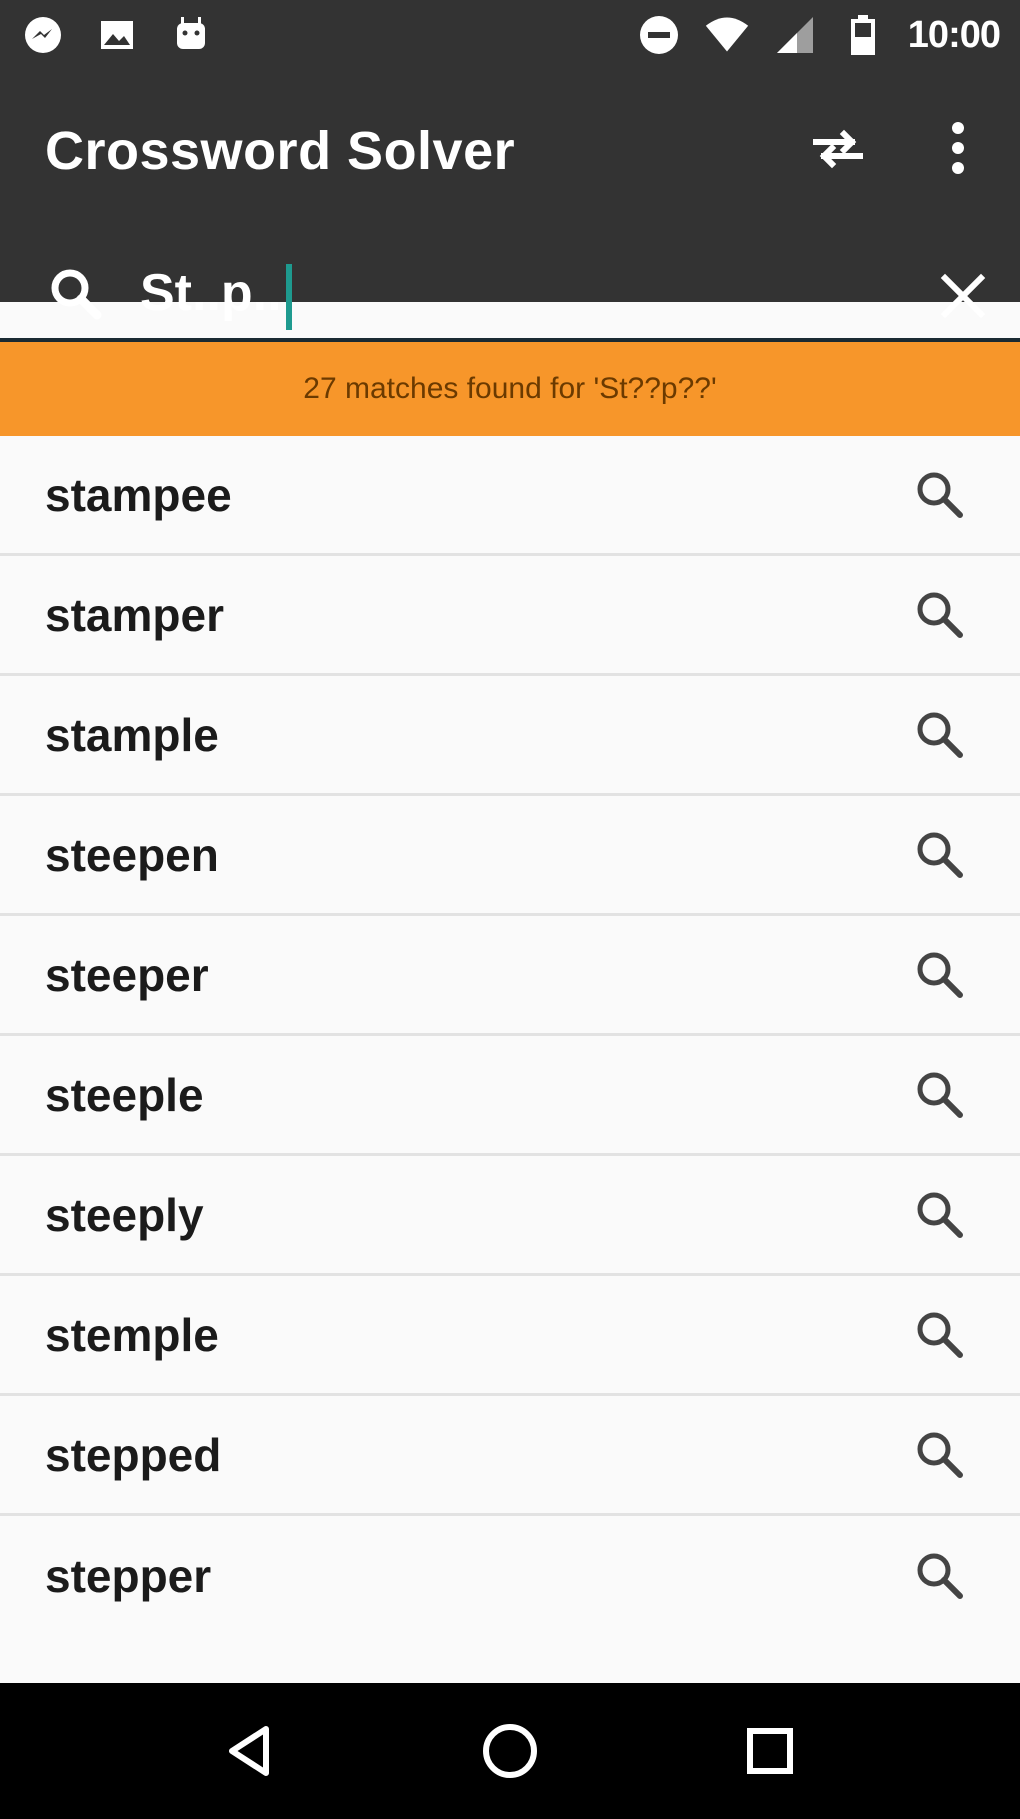 The height and width of the screenshot is (1819, 1020). What do you see at coordinates (510, 35) in the screenshot?
I see `status-bar: 10:00` at bounding box center [510, 35].